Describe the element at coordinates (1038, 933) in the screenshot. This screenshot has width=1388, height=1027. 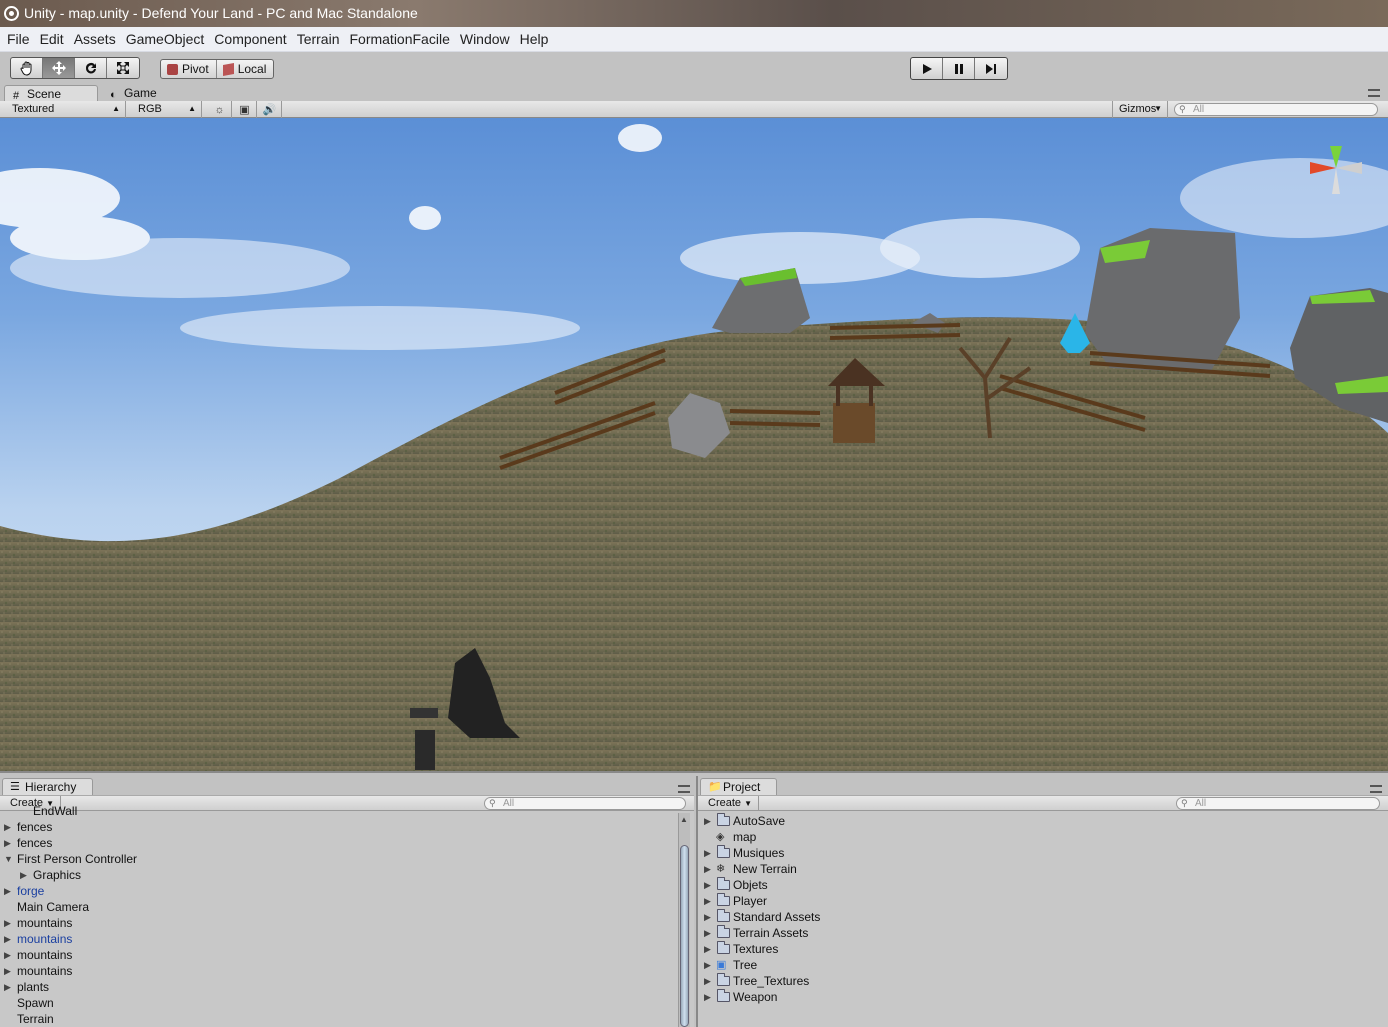
I see `project-row: ▶ Terrain Assets` at that location.